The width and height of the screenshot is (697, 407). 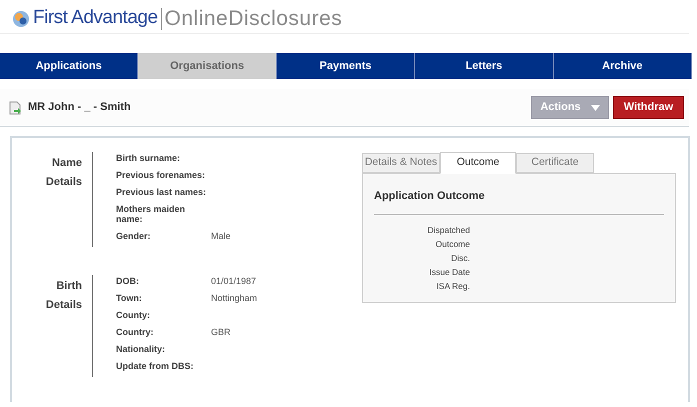 What do you see at coordinates (401, 163) in the screenshot?
I see `detail-tab: Details & Notes` at bounding box center [401, 163].